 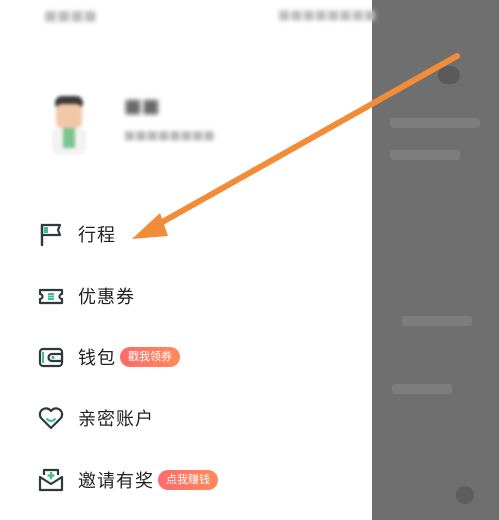 What do you see at coordinates (150, 357) in the screenshot?
I see `wallet-promo-badge: 戳我领券` at bounding box center [150, 357].